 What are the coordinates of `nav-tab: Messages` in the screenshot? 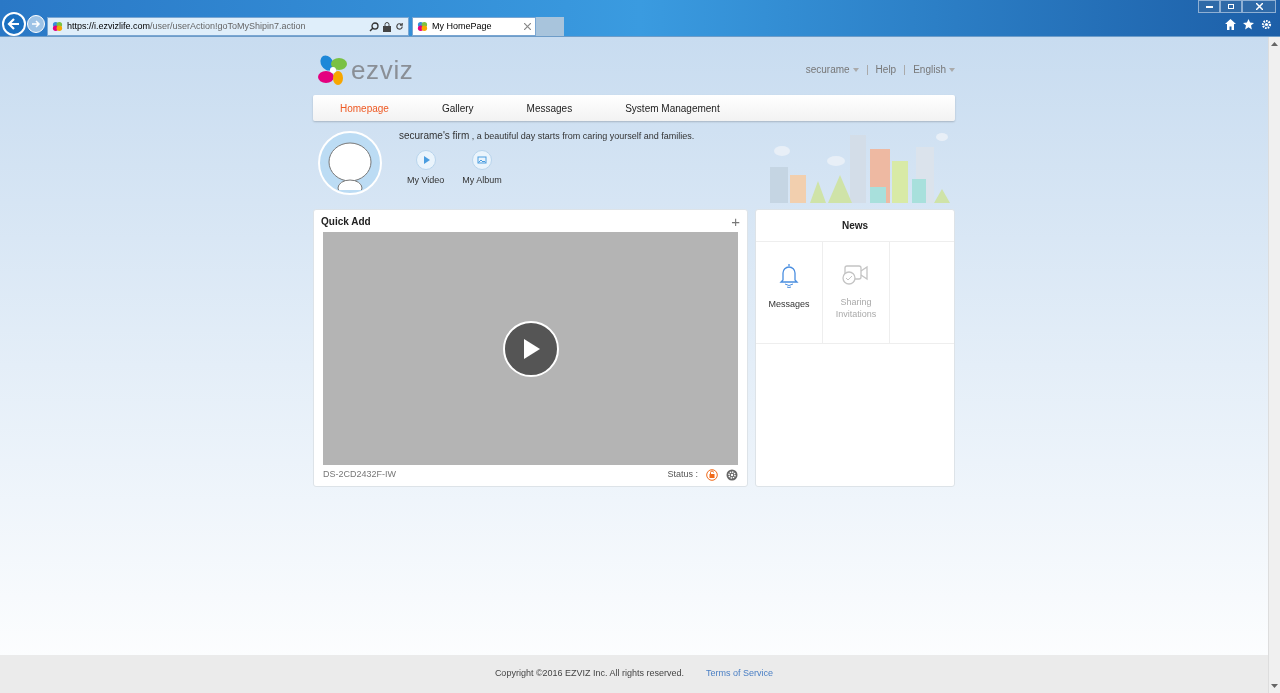 It's located at (549, 108).